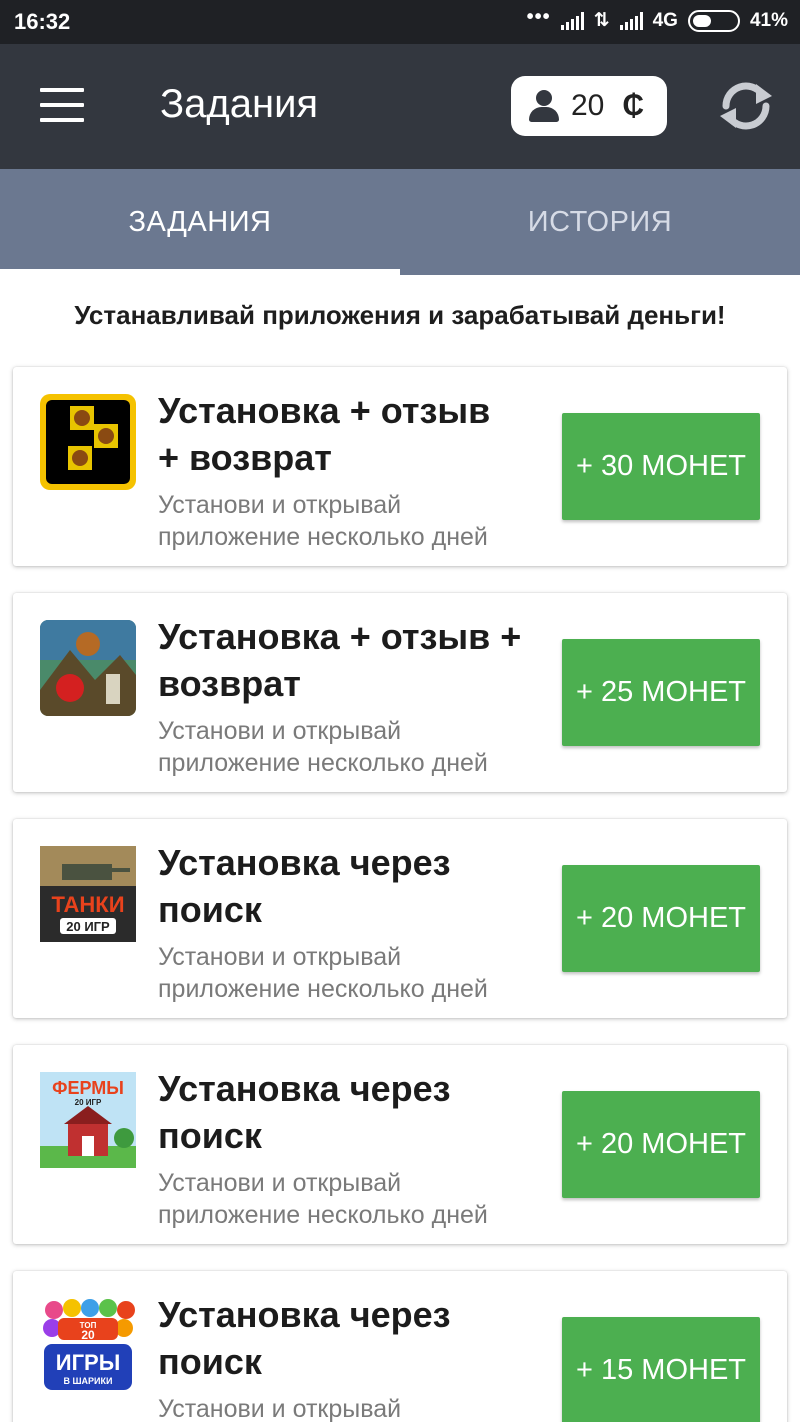  Describe the element at coordinates (62, 105) in the screenshot. I see `menu-icon` at that location.